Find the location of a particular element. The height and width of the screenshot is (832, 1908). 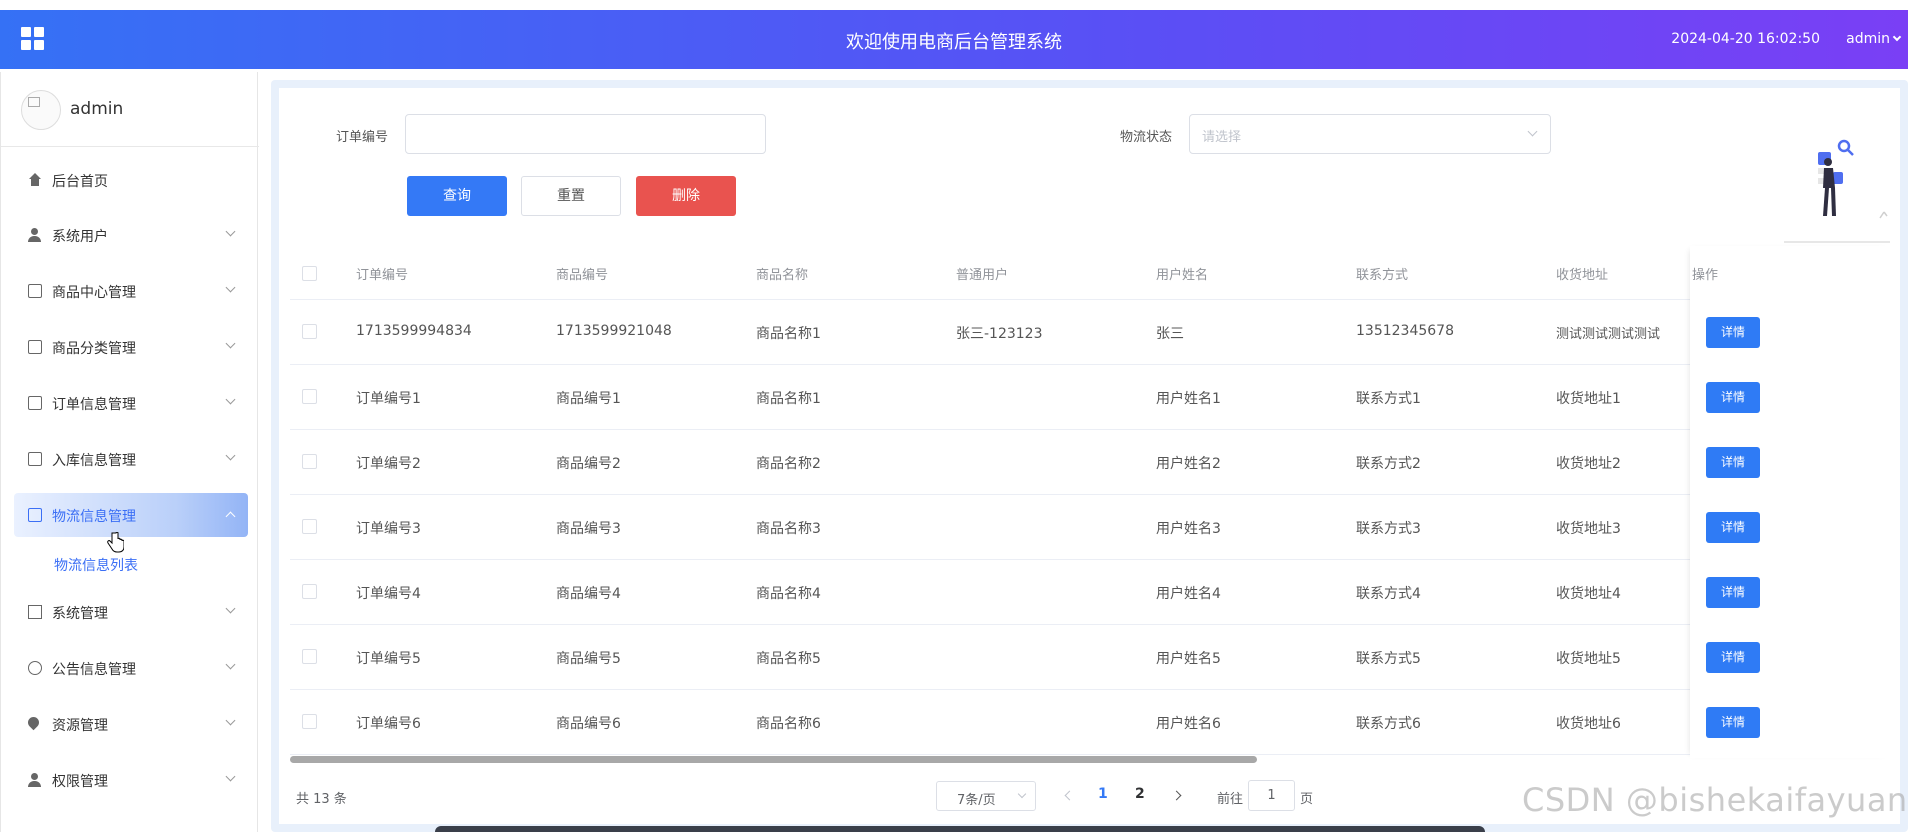

cell-product-name: 商品名称5 is located at coordinates (788, 659).